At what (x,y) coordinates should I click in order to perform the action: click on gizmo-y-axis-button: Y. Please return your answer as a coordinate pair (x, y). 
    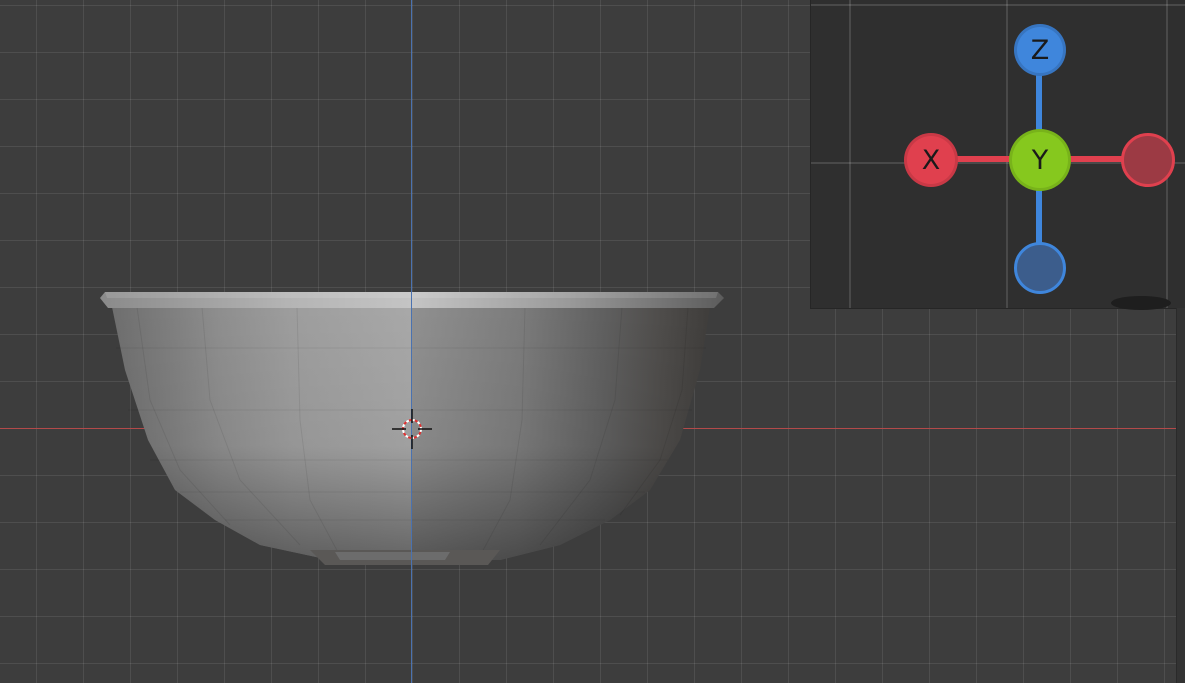
    Looking at the image, I should click on (1040, 160).